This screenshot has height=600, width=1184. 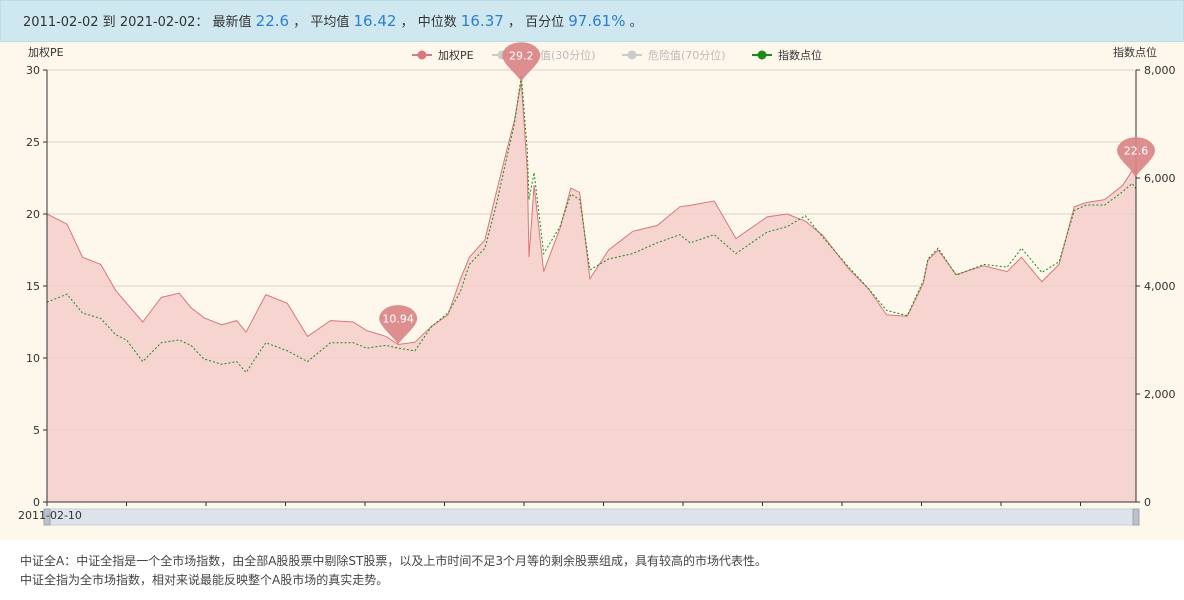 What do you see at coordinates (33, 286) in the screenshot?
I see `left-tick-label: 15` at bounding box center [33, 286].